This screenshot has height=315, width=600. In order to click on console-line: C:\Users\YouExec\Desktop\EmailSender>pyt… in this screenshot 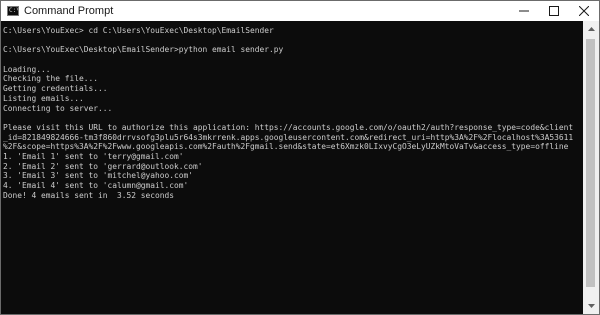, I will do `click(143, 50)`.